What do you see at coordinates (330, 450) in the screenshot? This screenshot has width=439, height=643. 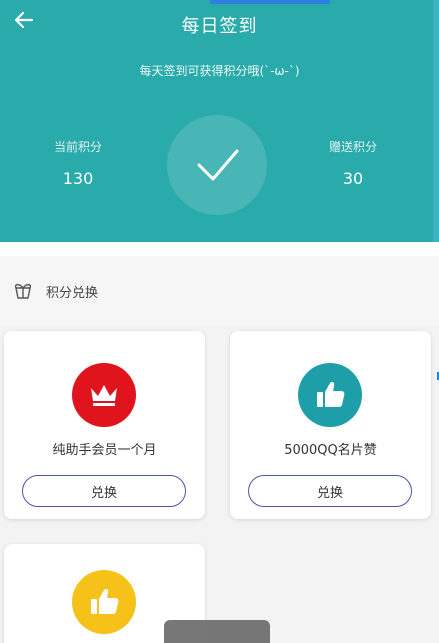 I see `card-title: 5000QQ名片赞` at bounding box center [330, 450].